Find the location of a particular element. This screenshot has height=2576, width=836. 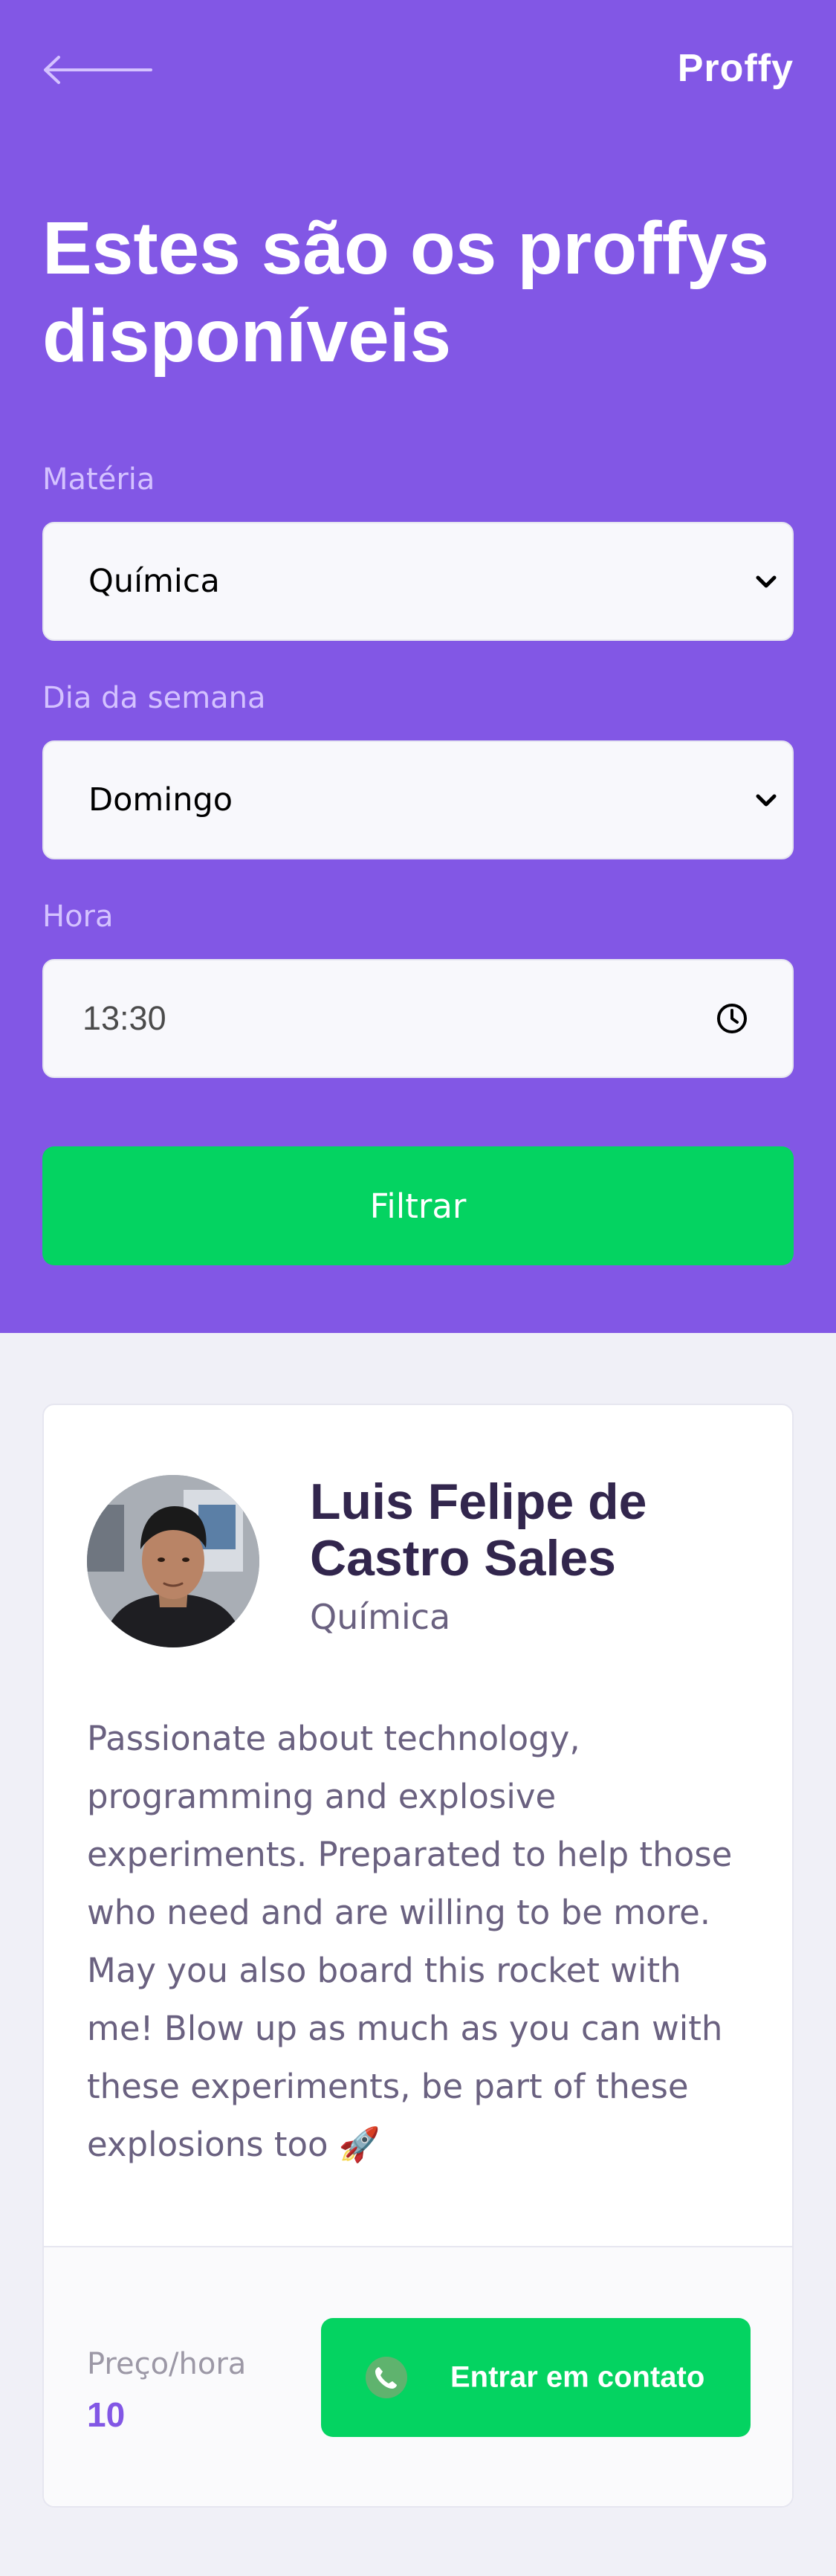

contact-button-label: Entrar em contato is located at coordinates (577, 2377).